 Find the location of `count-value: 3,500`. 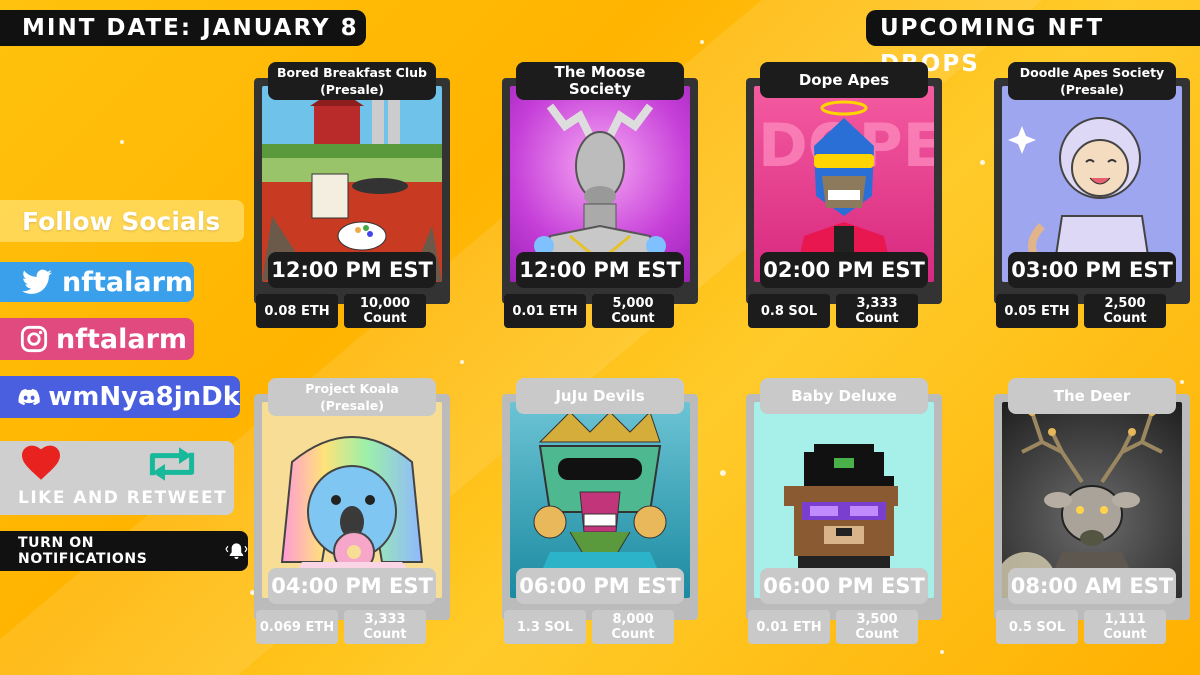

count-value: 3,500 is located at coordinates (877, 619).